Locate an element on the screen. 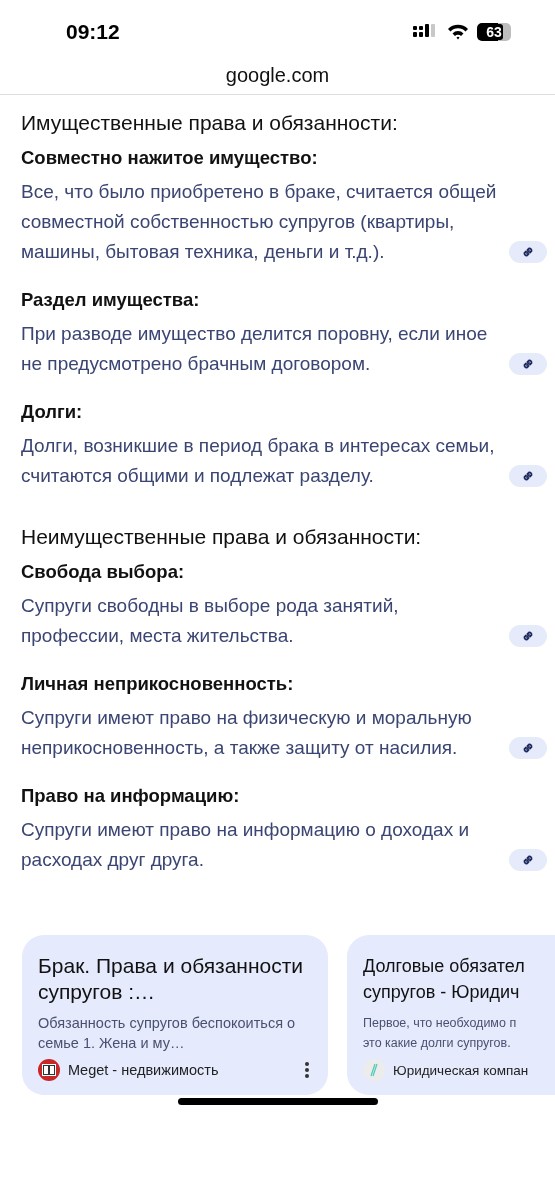  card-snippet: Первое, что необходимо п это какие долги супругов. is located at coordinates (440, 1033).